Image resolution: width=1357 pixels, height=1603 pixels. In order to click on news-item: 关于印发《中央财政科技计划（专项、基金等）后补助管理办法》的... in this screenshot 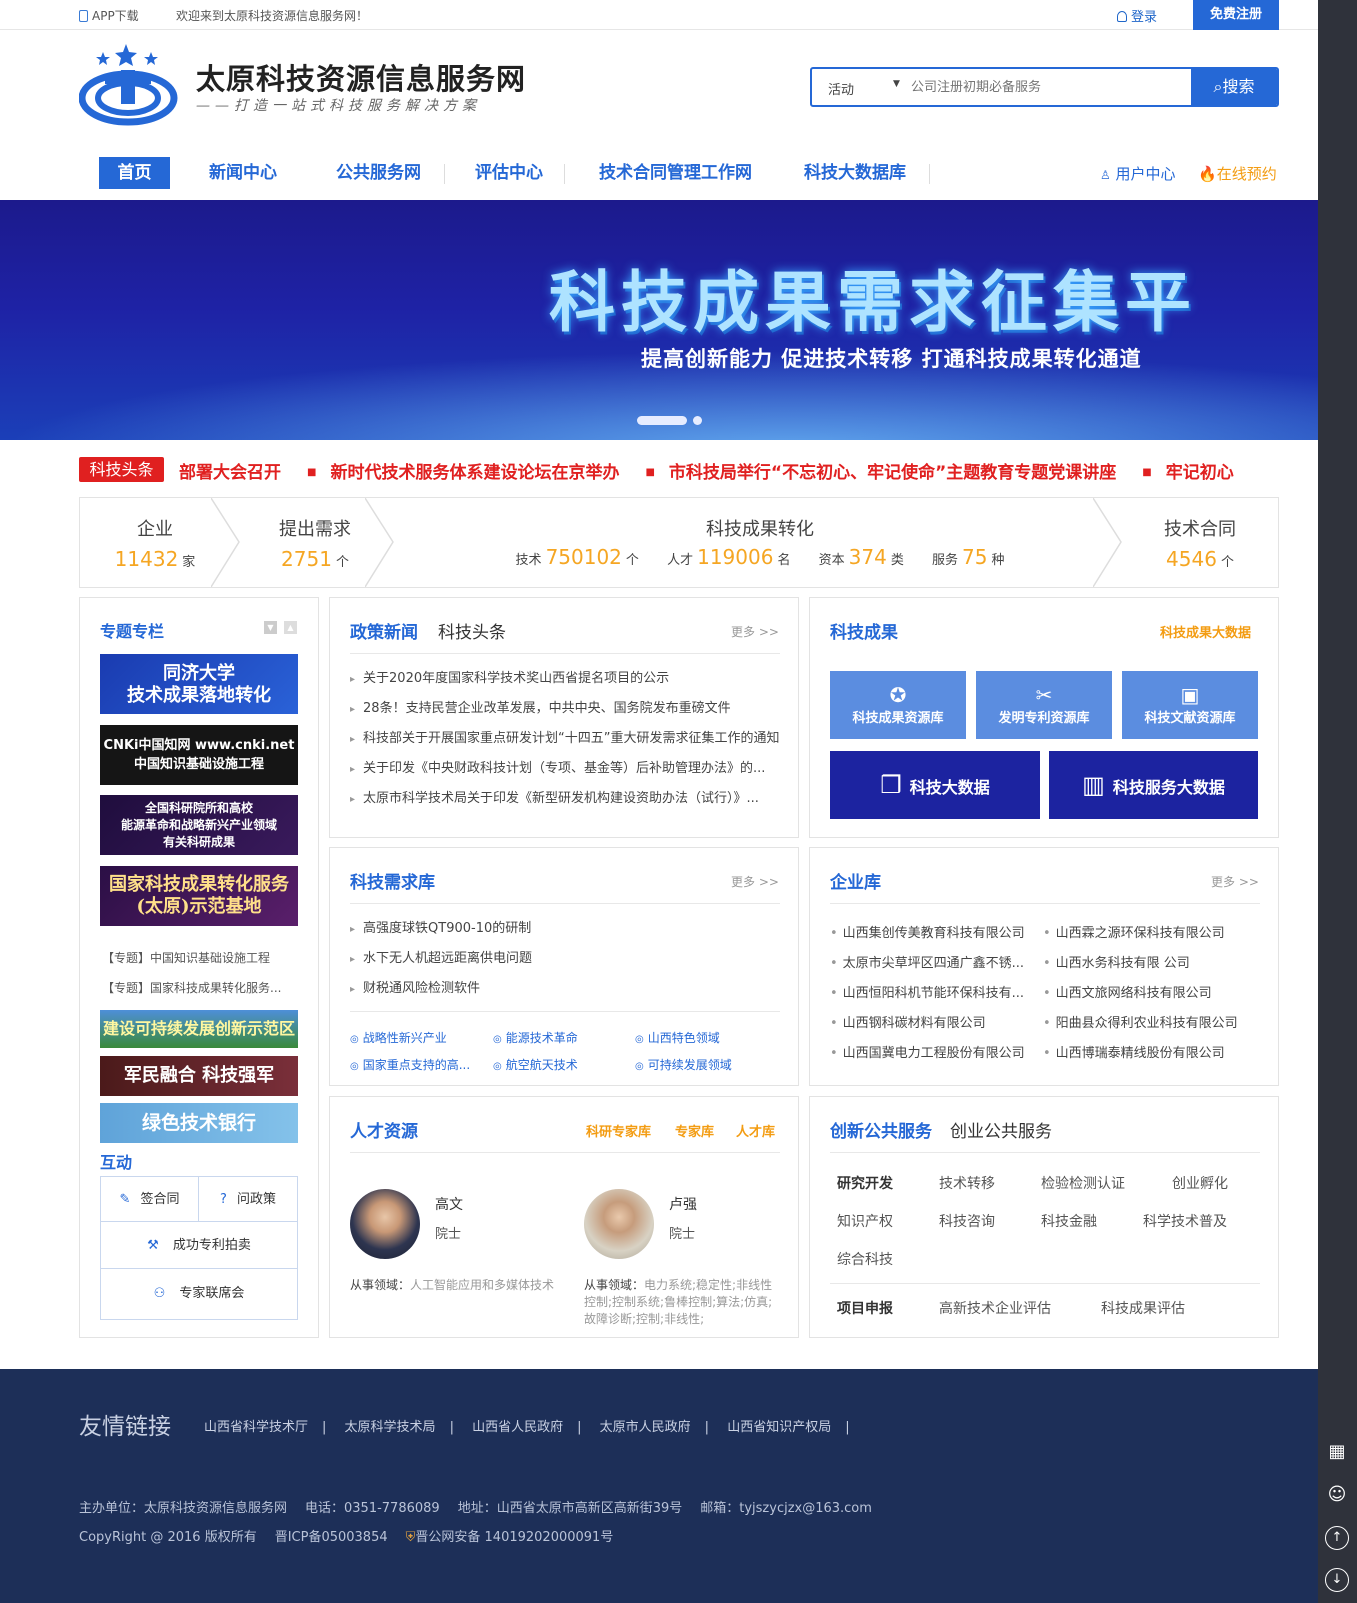, I will do `click(565, 769)`.